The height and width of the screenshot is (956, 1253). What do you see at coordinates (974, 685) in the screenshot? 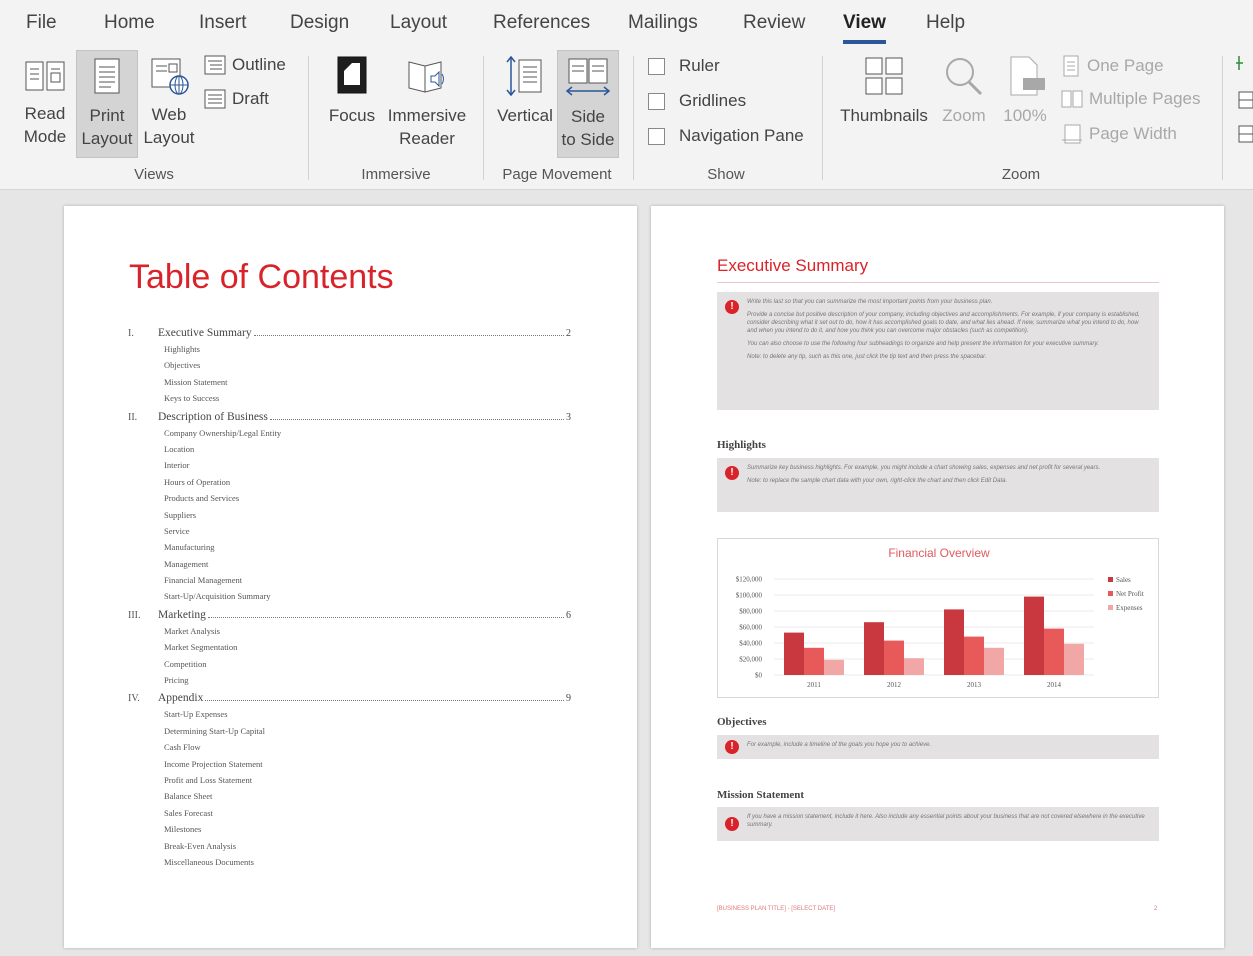
I see `x-tick-label: 2013` at bounding box center [974, 685].